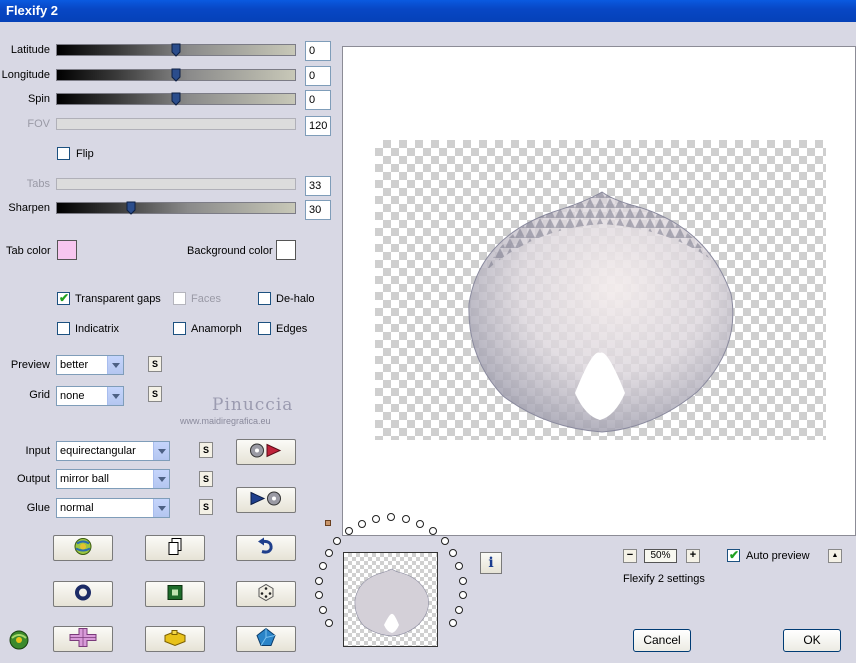 The height and width of the screenshot is (663, 856). What do you see at coordinates (67, 250) in the screenshot?
I see `tab-color-swatch` at bounding box center [67, 250].